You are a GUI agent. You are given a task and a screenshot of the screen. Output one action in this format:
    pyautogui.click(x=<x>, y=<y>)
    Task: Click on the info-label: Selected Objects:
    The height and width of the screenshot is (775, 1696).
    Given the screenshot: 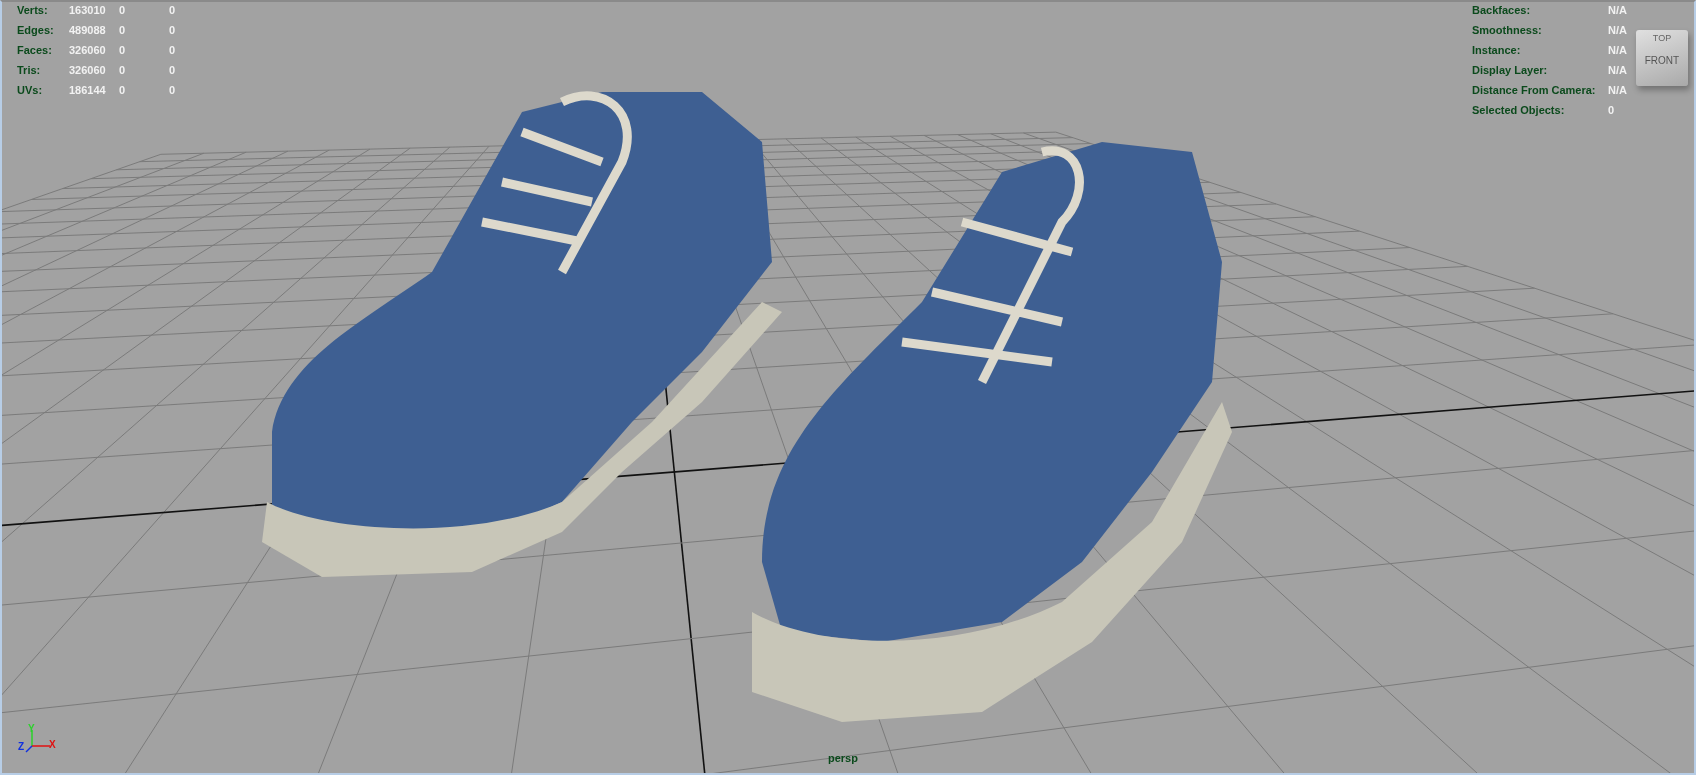 What is the action you would take?
    pyautogui.click(x=1519, y=110)
    